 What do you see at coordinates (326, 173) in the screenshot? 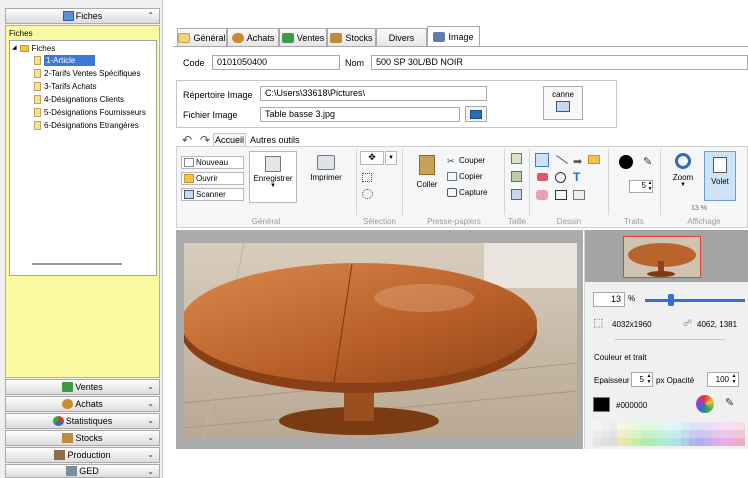
I see `imprimer-button: Imprimer` at bounding box center [326, 173].